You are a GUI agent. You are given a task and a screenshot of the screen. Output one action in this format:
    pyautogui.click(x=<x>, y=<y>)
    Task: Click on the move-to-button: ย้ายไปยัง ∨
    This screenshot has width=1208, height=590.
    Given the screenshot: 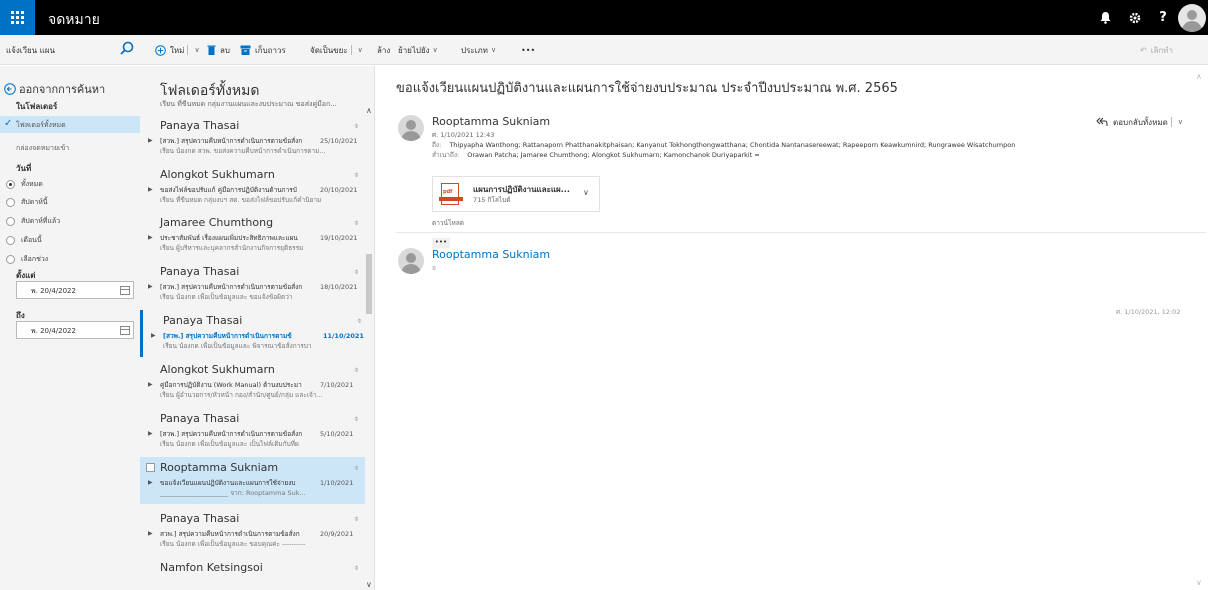 What is the action you would take?
    pyautogui.click(x=418, y=50)
    